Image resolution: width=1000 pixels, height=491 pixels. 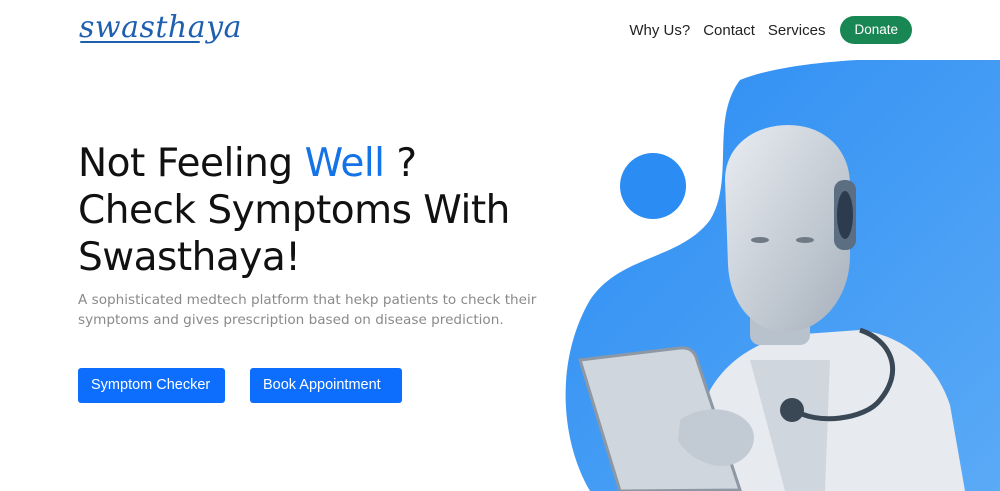 I want to click on symptom-checker-button: Symptom Checker, so click(x=151, y=385).